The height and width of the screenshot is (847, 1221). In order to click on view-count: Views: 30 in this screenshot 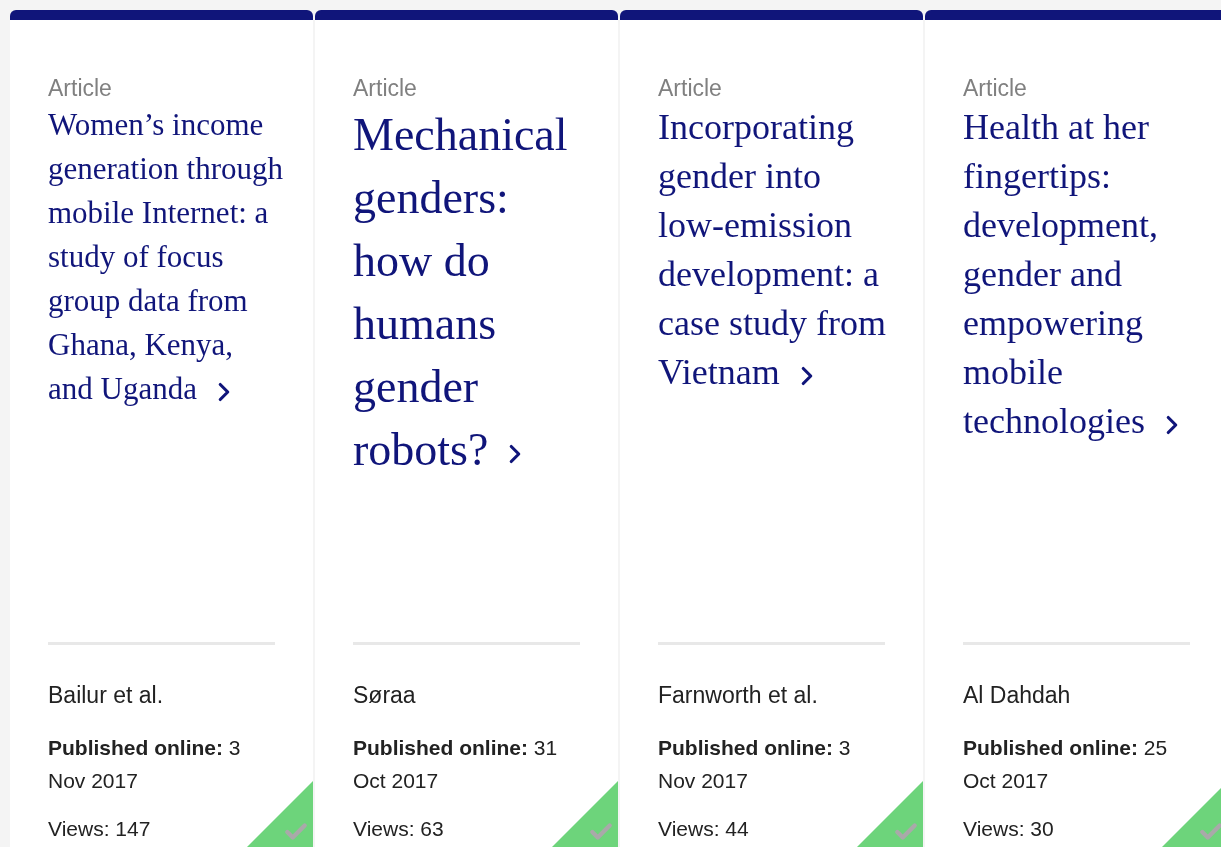, I will do `click(1009, 829)`.